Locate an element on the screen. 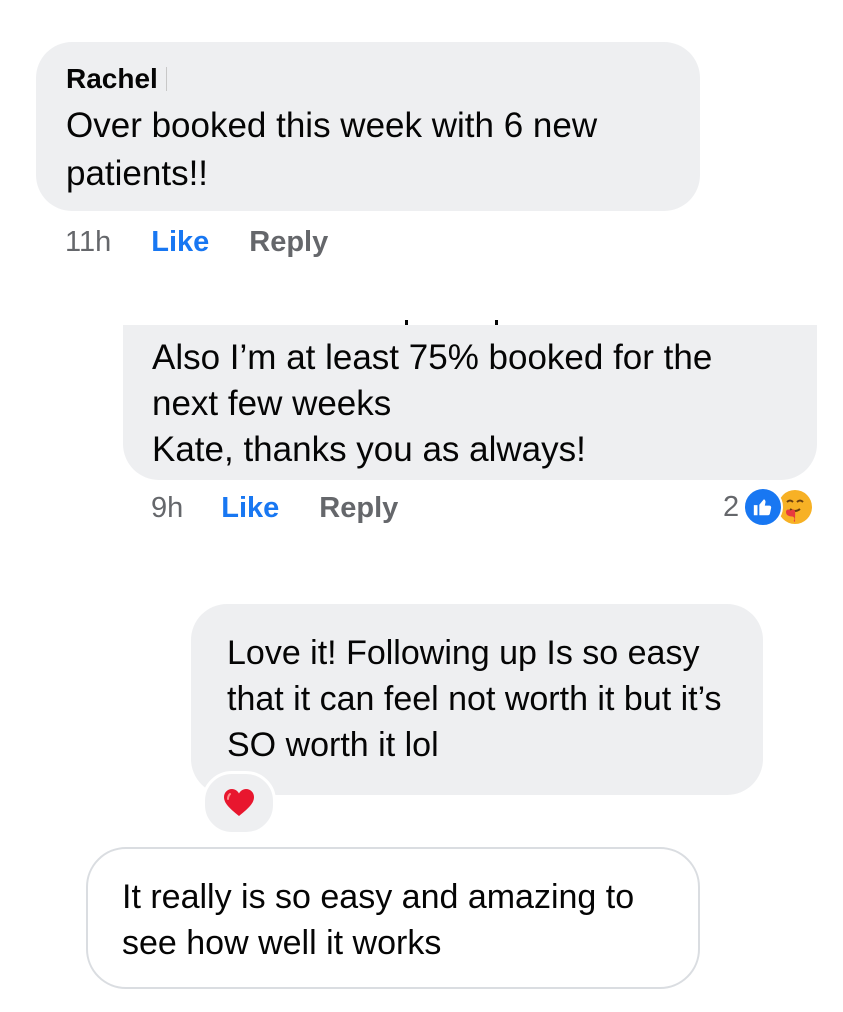 Image resolution: width=843 pixels, height=1012 pixels. like-icon is located at coordinates (763, 507).